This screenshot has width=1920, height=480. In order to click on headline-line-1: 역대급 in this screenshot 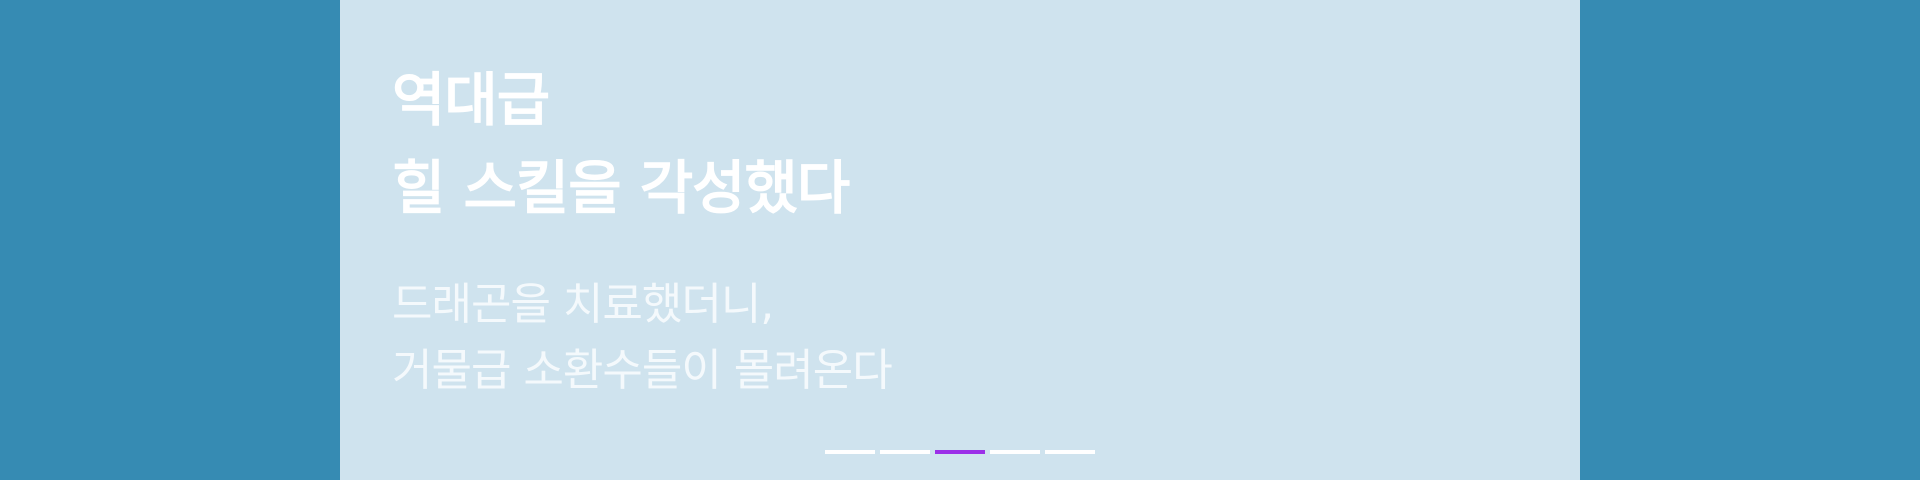, I will do `click(471, 100)`.